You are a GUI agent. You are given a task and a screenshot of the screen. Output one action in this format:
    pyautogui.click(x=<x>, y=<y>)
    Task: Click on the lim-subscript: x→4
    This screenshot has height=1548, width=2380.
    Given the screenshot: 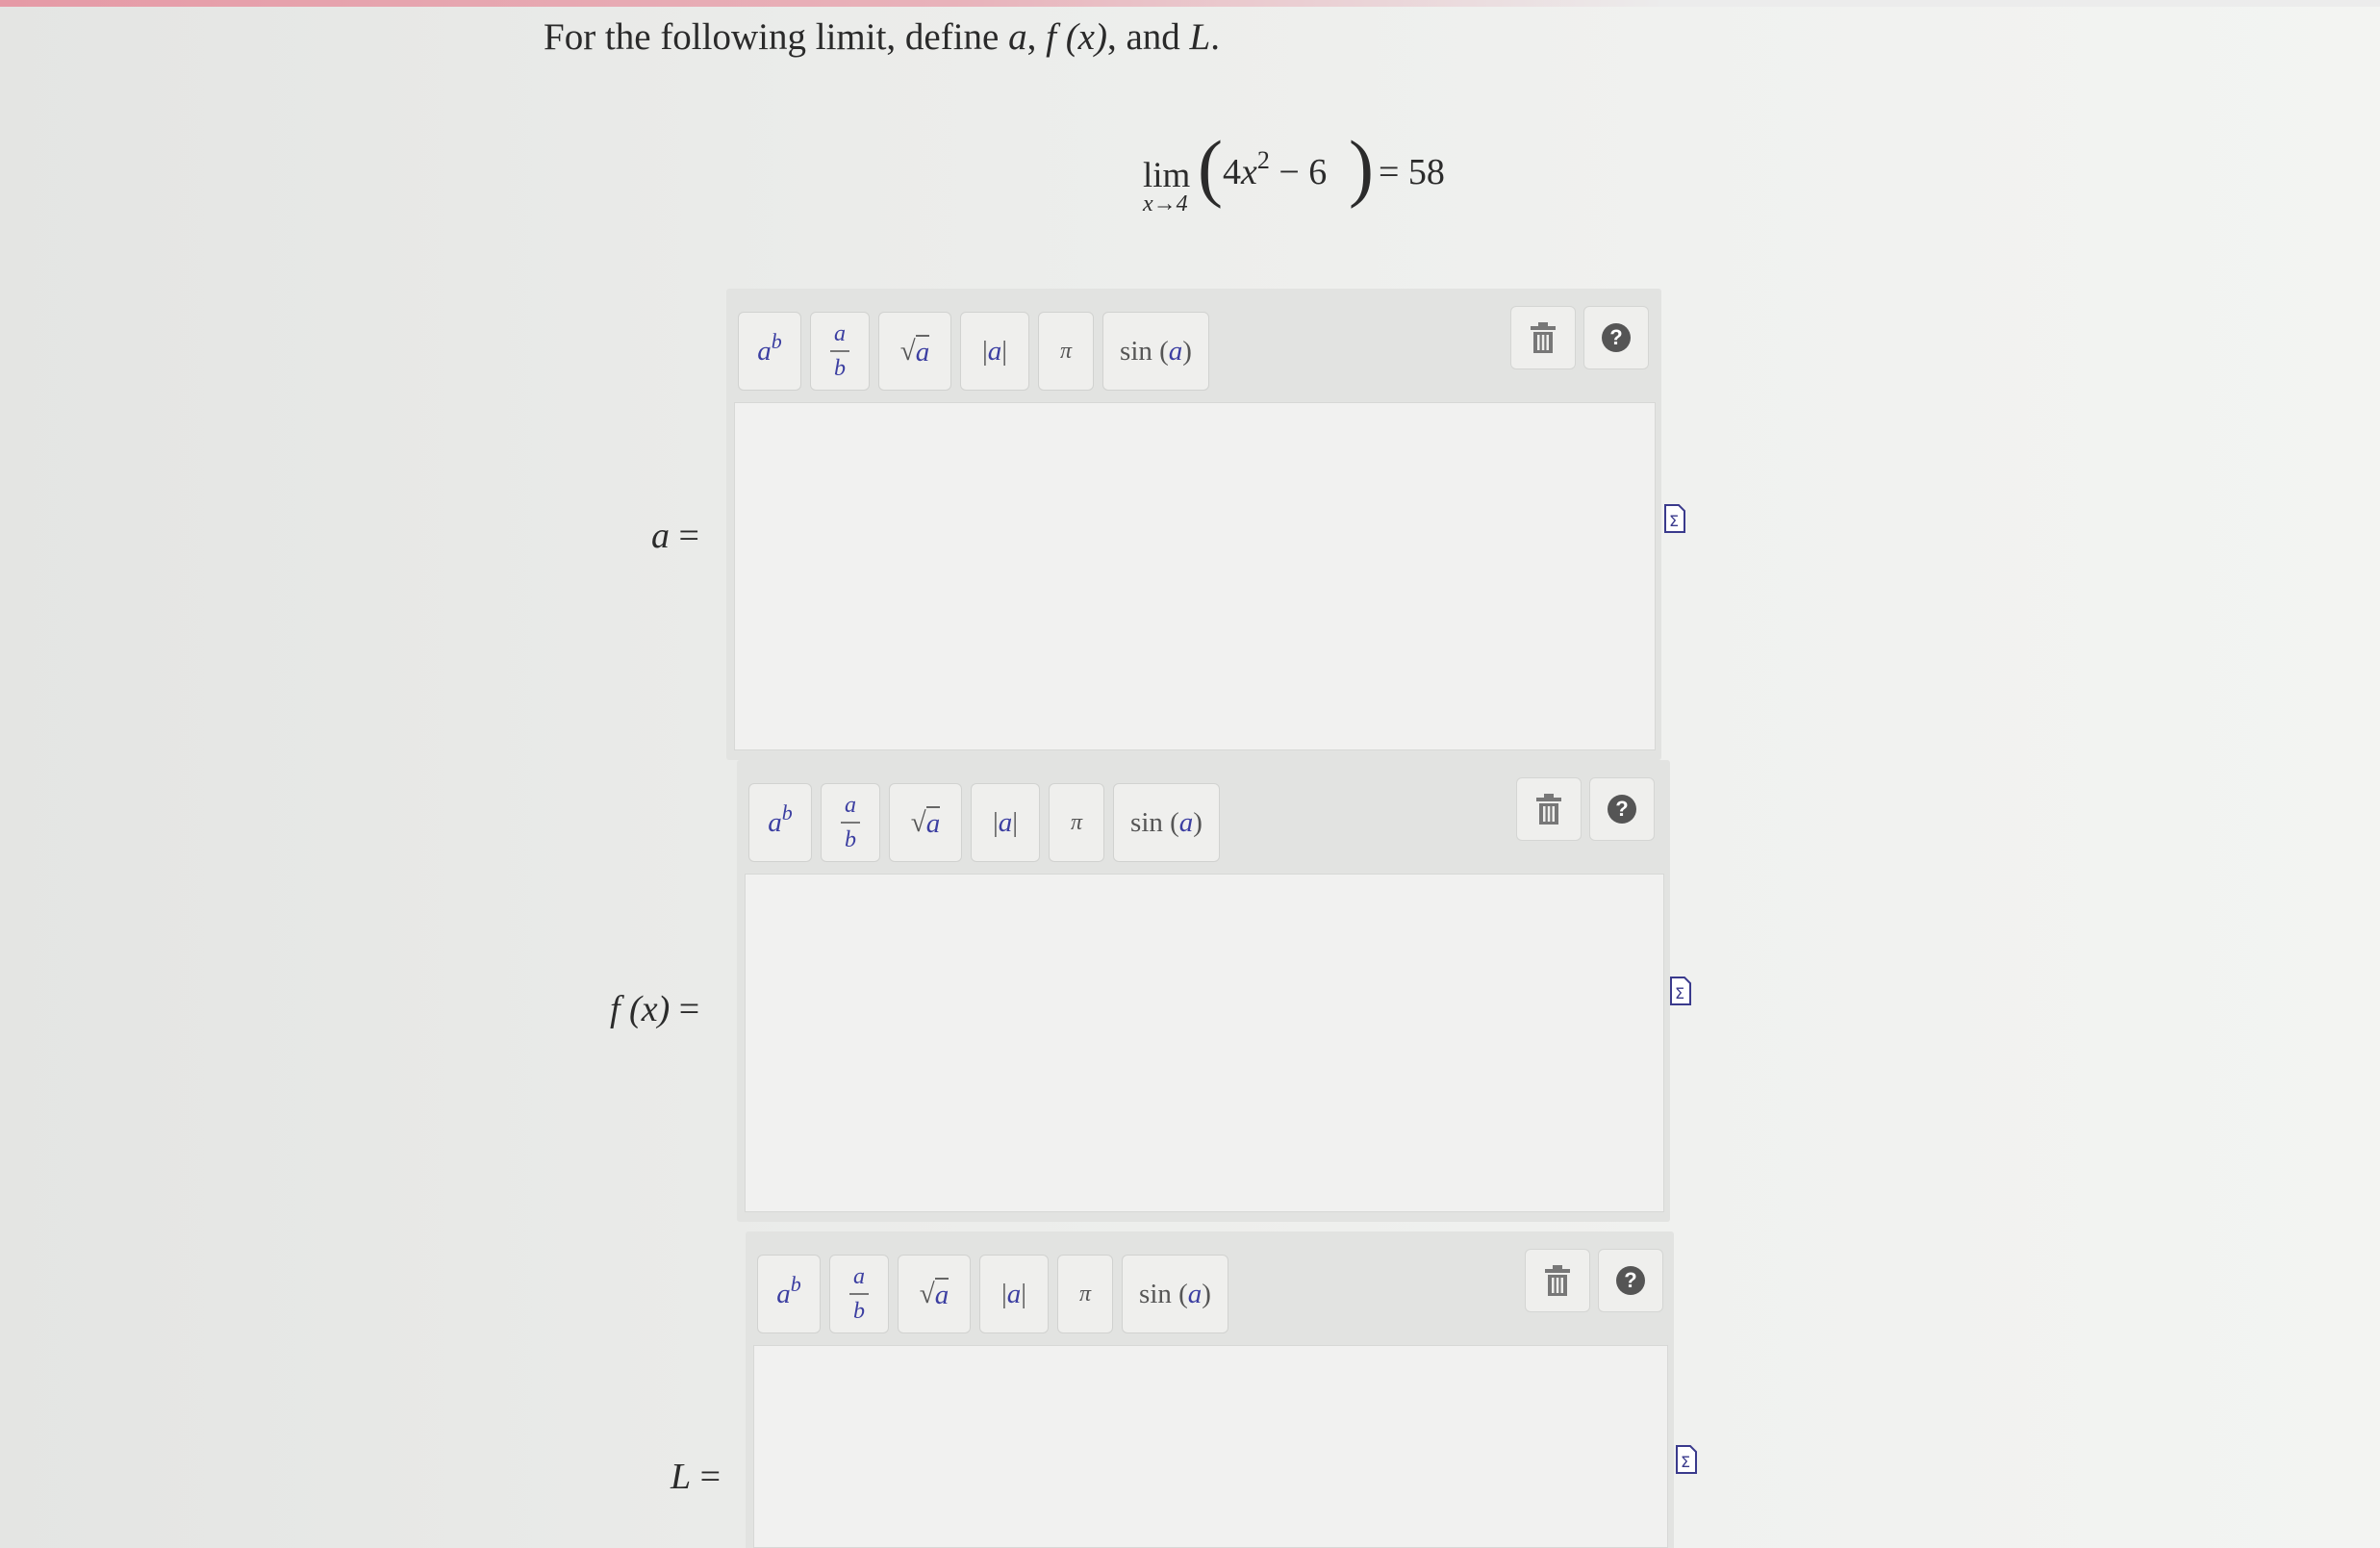 What is the action you would take?
    pyautogui.click(x=1166, y=203)
    